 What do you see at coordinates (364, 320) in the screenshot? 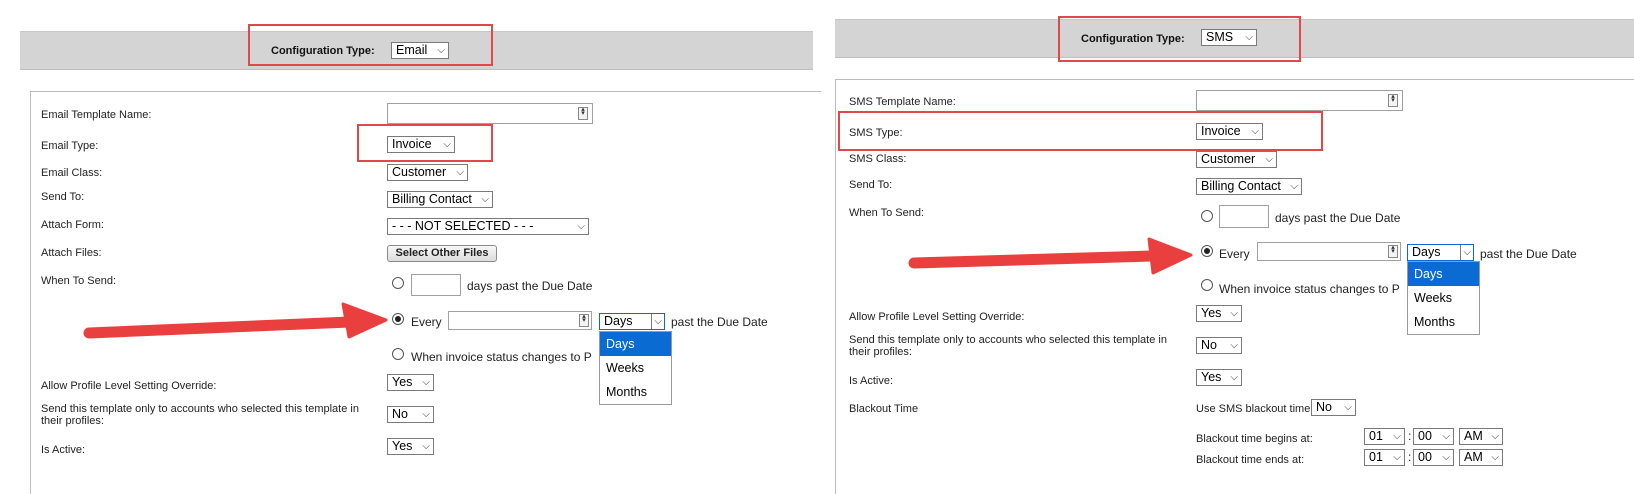
I see `left-arrow-head` at bounding box center [364, 320].